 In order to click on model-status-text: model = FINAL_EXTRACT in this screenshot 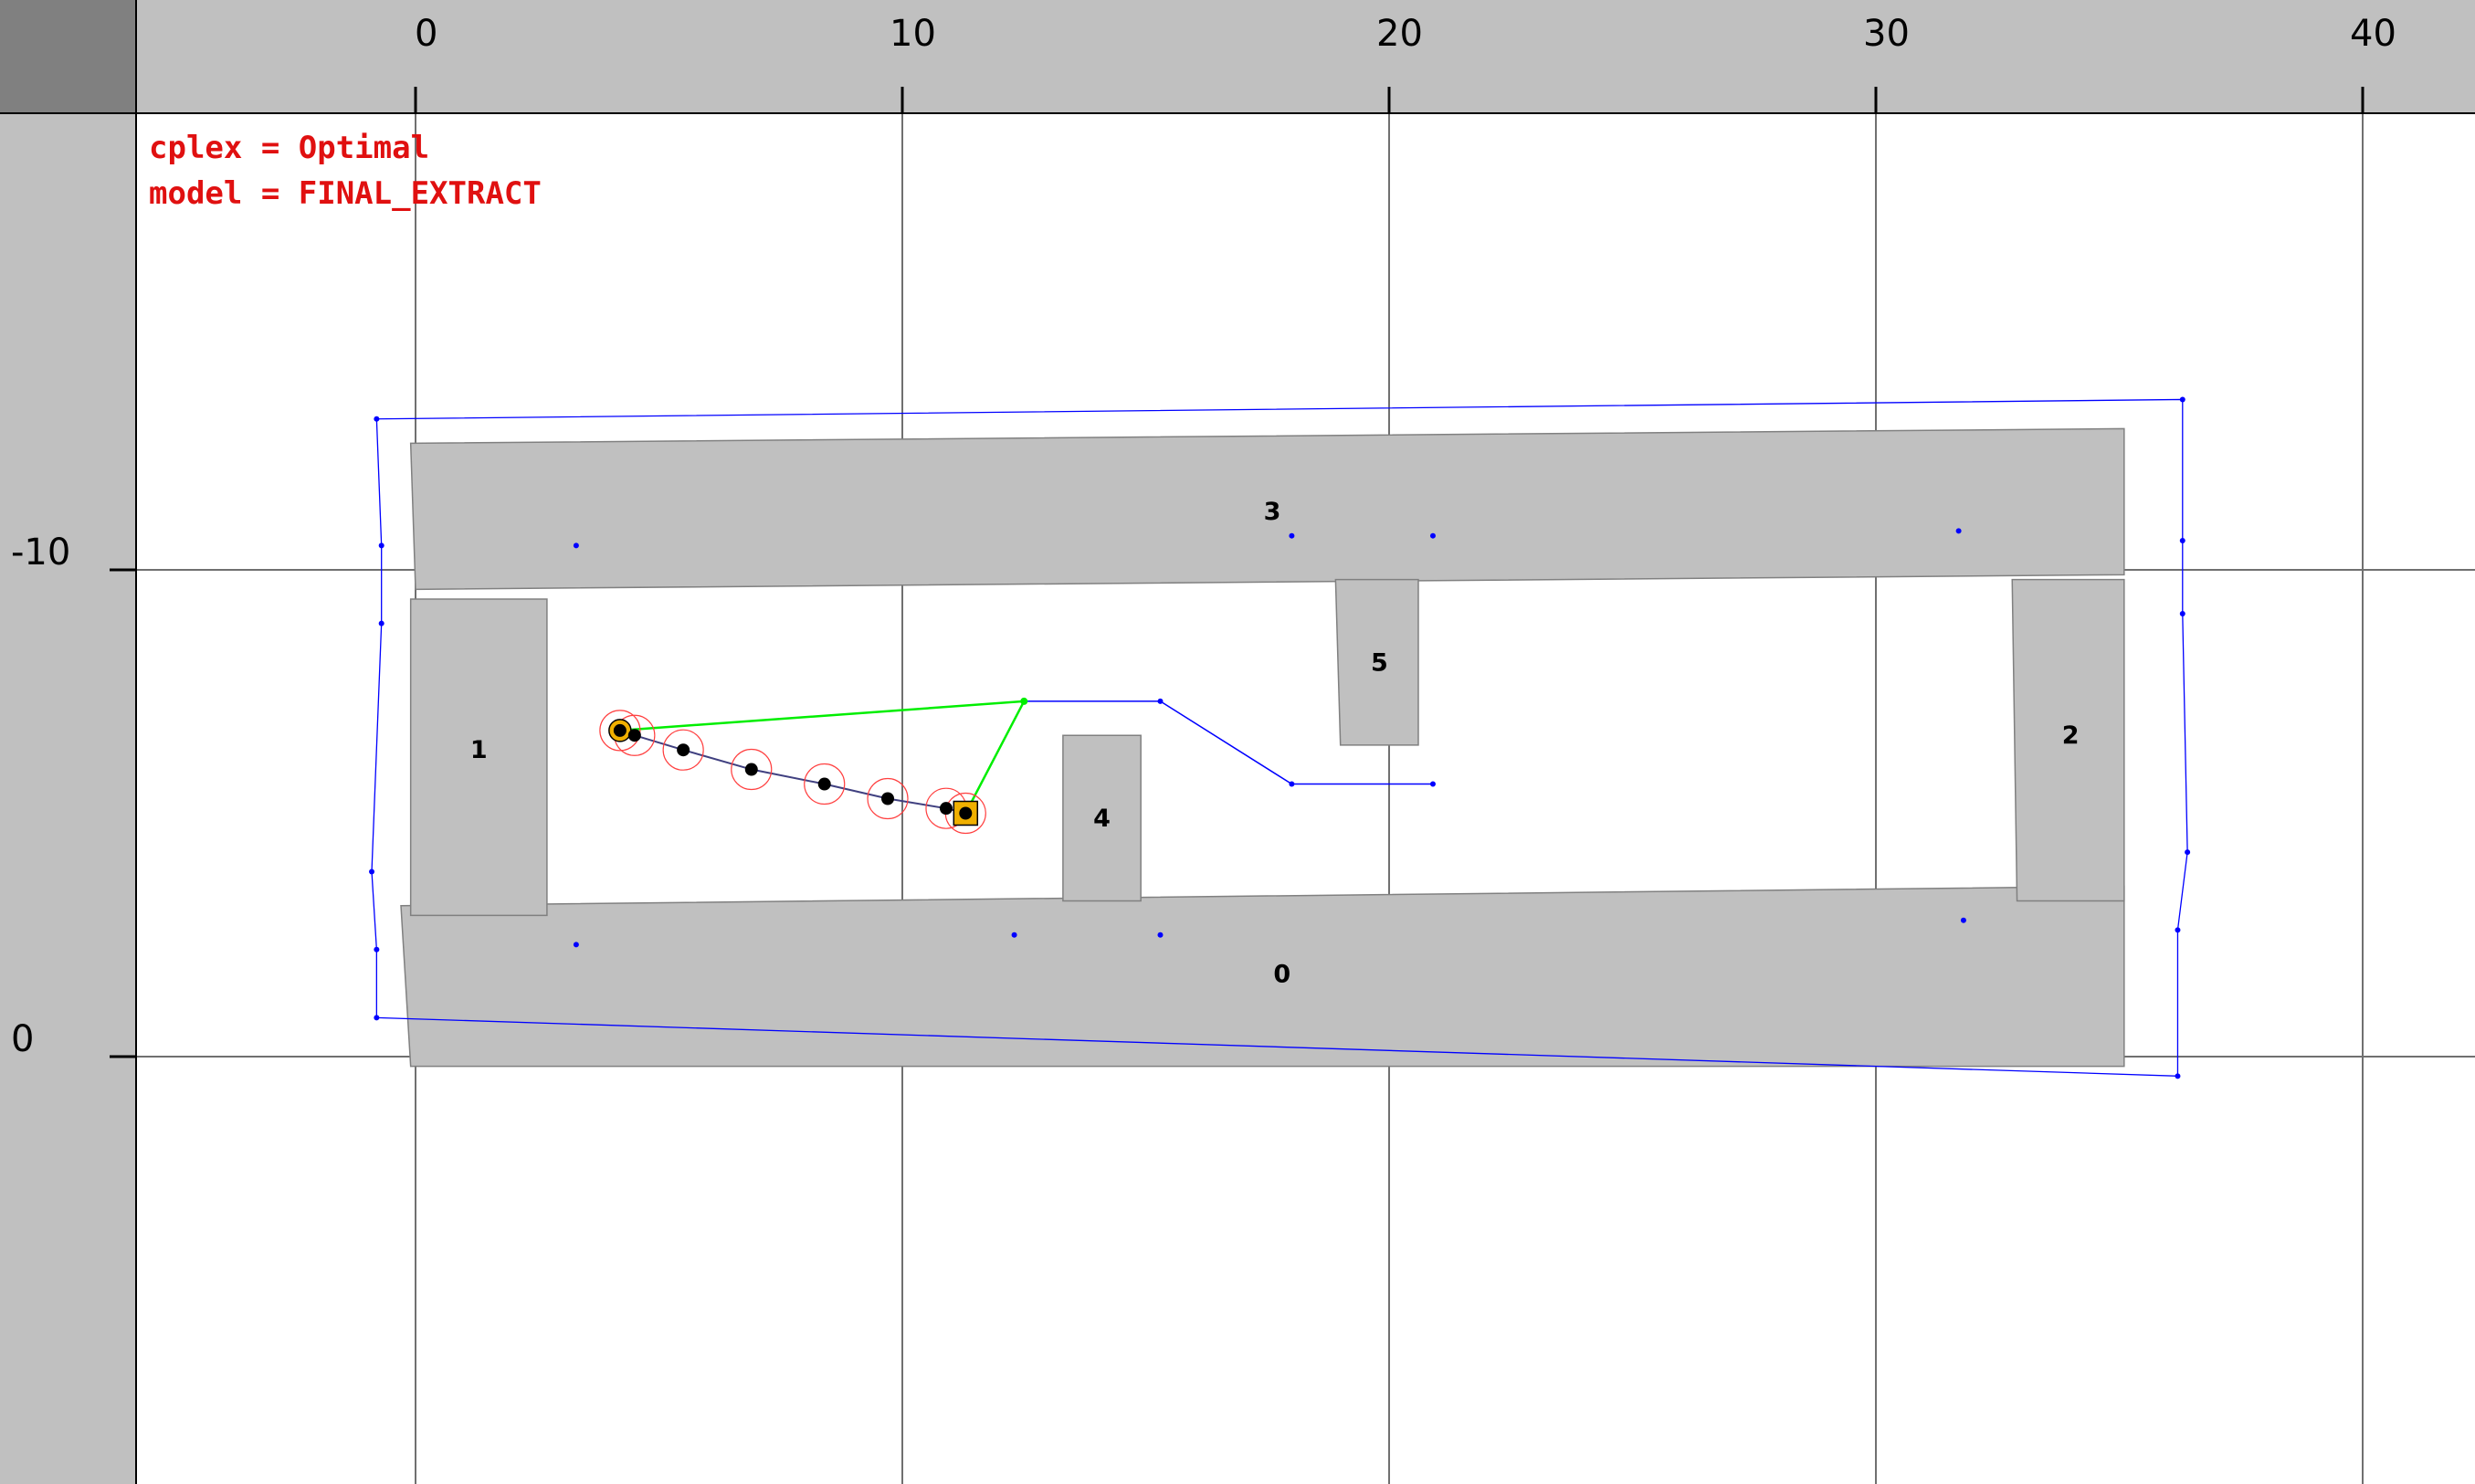, I will do `click(345, 193)`.